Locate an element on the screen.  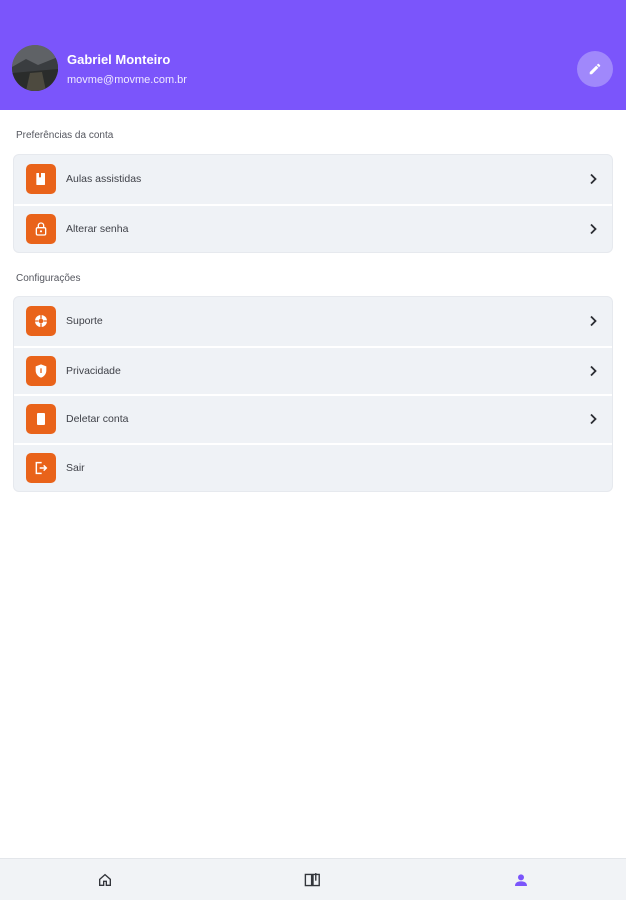
profile-icon is located at coordinates (521, 880).